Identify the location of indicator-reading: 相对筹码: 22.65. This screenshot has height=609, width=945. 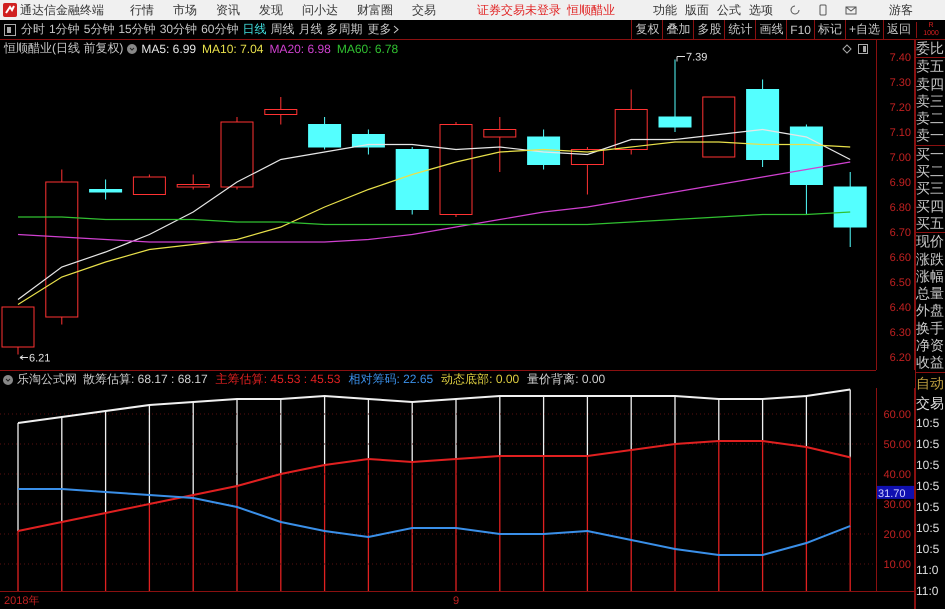
(391, 379).